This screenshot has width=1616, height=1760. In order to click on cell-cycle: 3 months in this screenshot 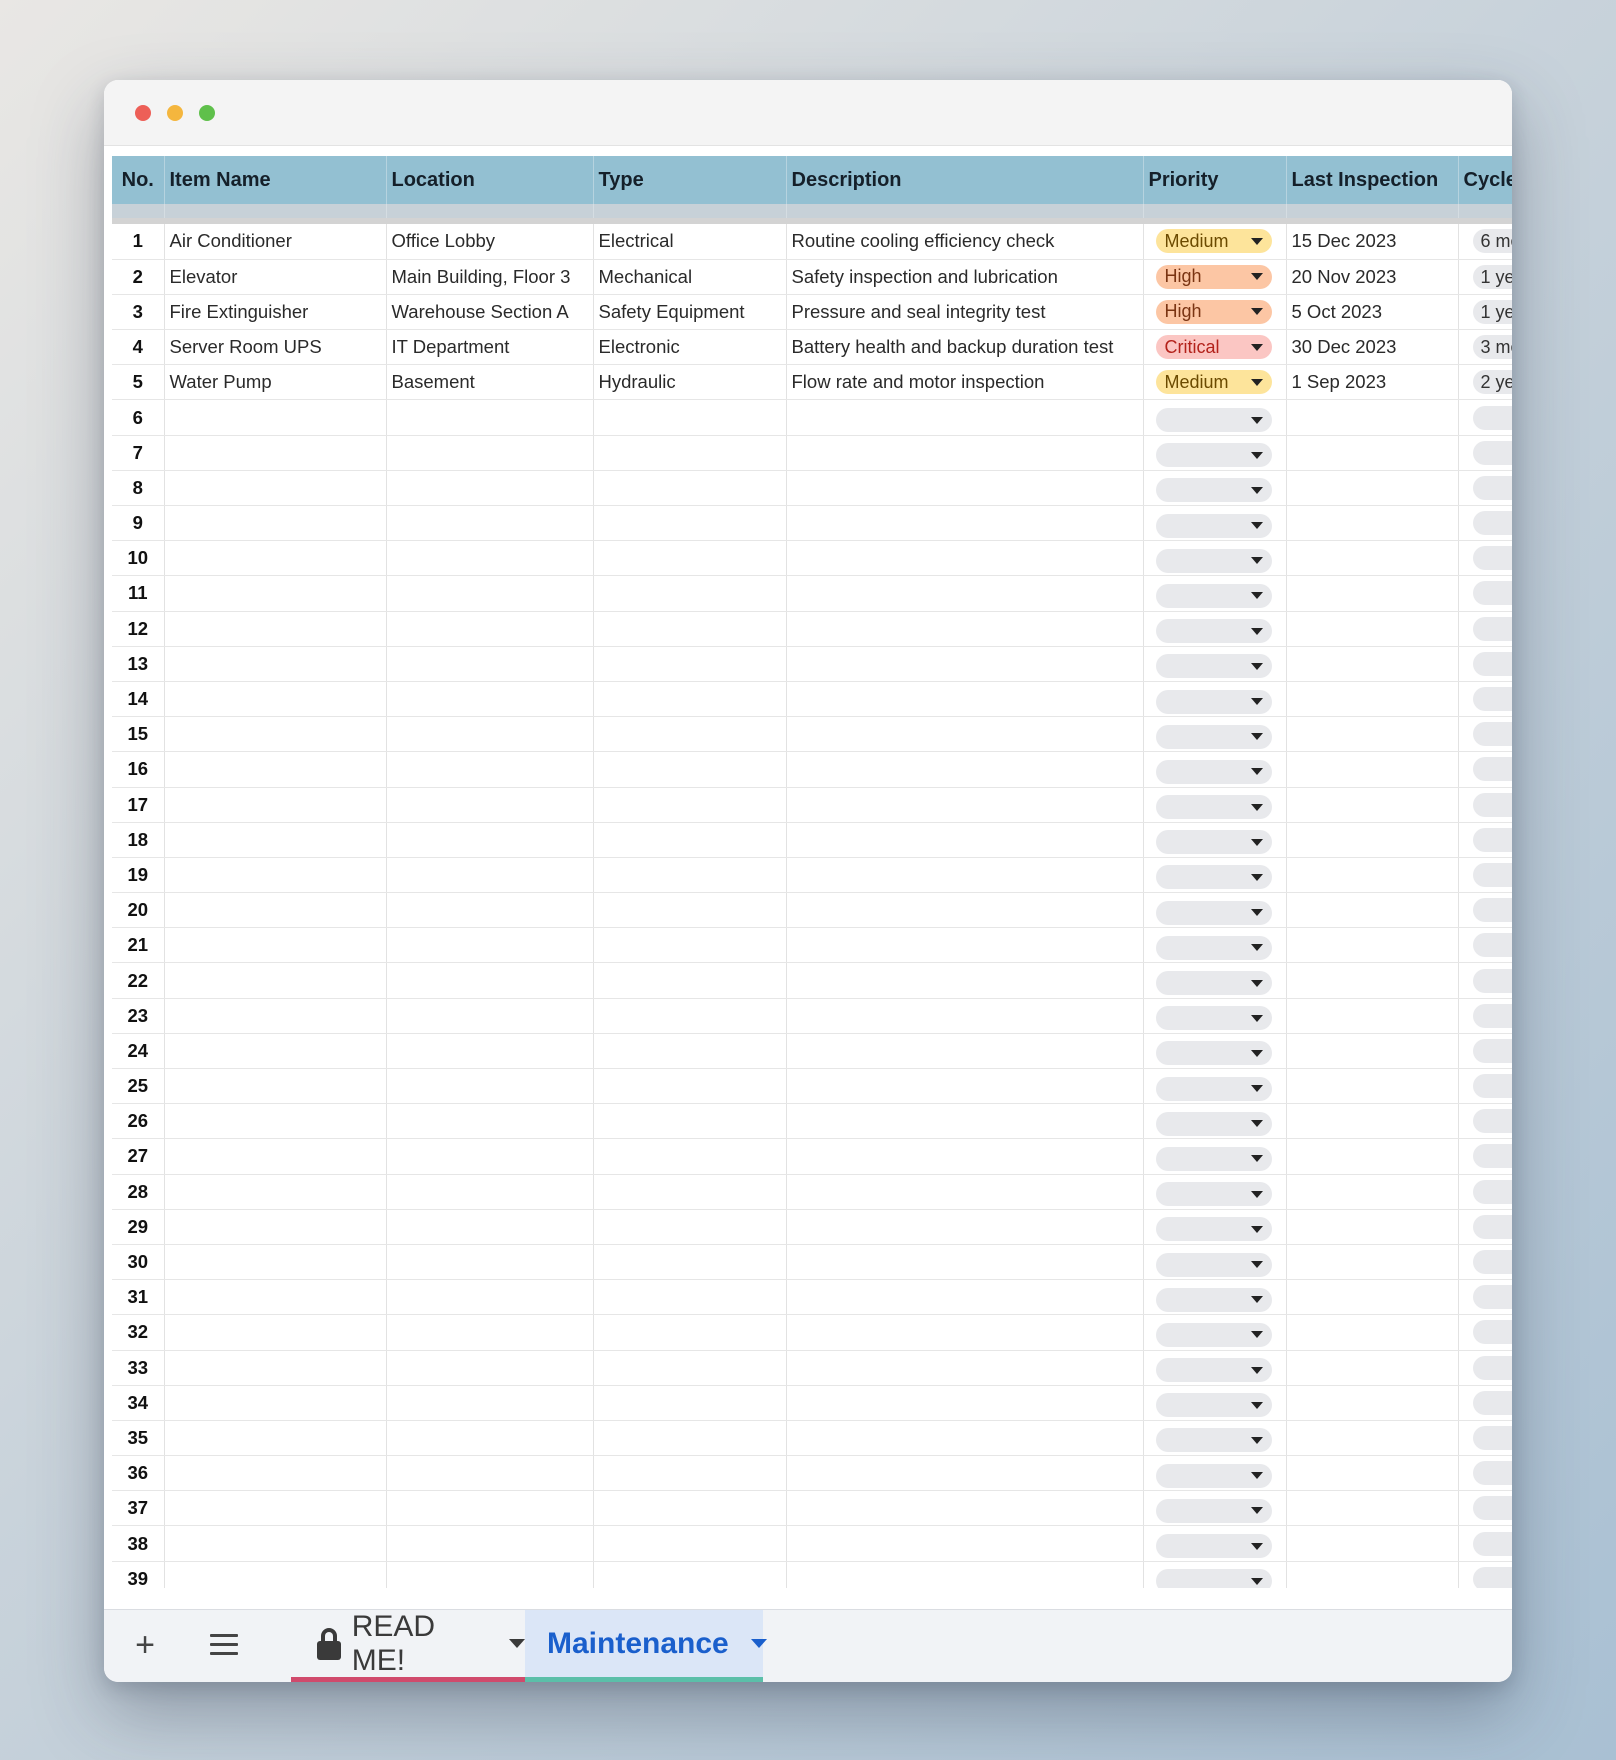, I will do `click(1485, 347)`.